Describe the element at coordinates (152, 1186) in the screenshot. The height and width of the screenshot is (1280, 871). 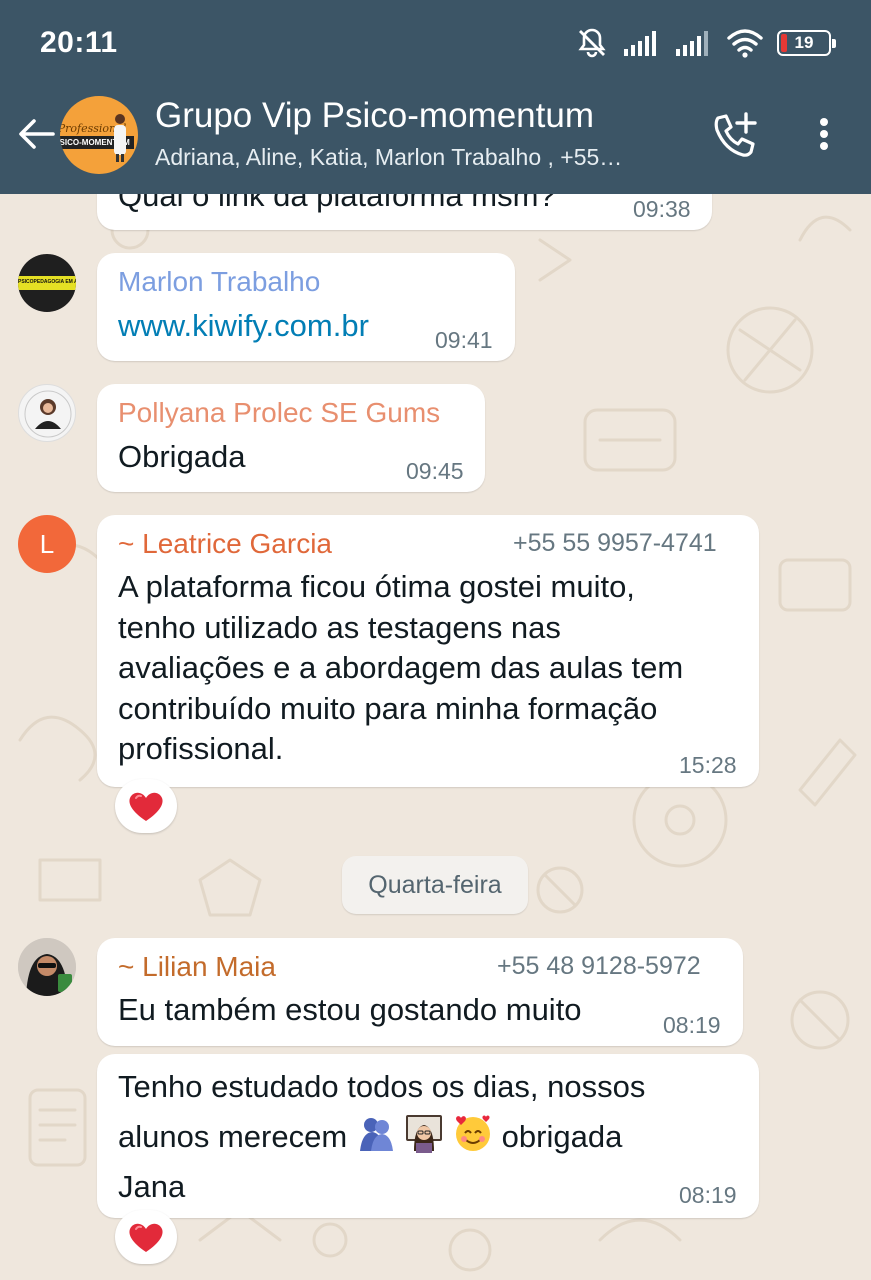
I see `message-line: Jana` at that location.